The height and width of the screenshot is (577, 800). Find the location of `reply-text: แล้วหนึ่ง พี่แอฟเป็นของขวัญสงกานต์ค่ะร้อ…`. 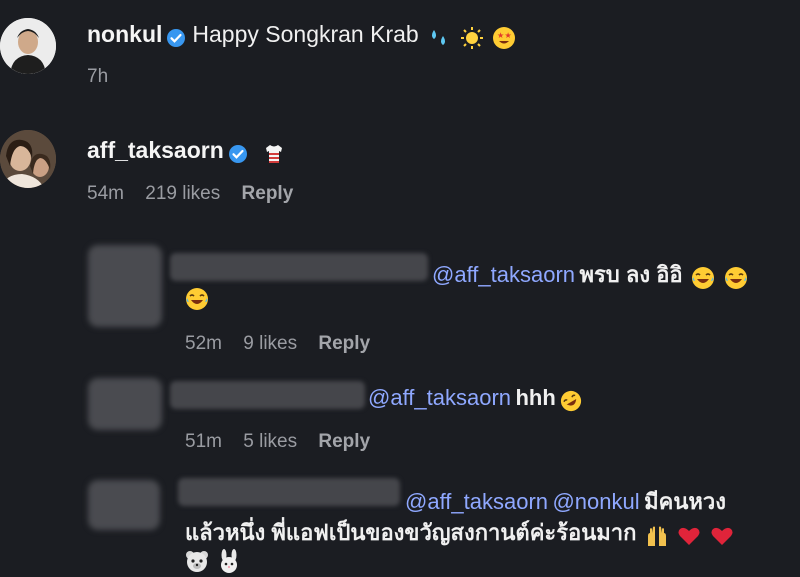

reply-text: แล้วหนึ่ง พี่แอฟเป็นของขวัญสงกานต์ค่ะร้อ… is located at coordinates (411, 532).